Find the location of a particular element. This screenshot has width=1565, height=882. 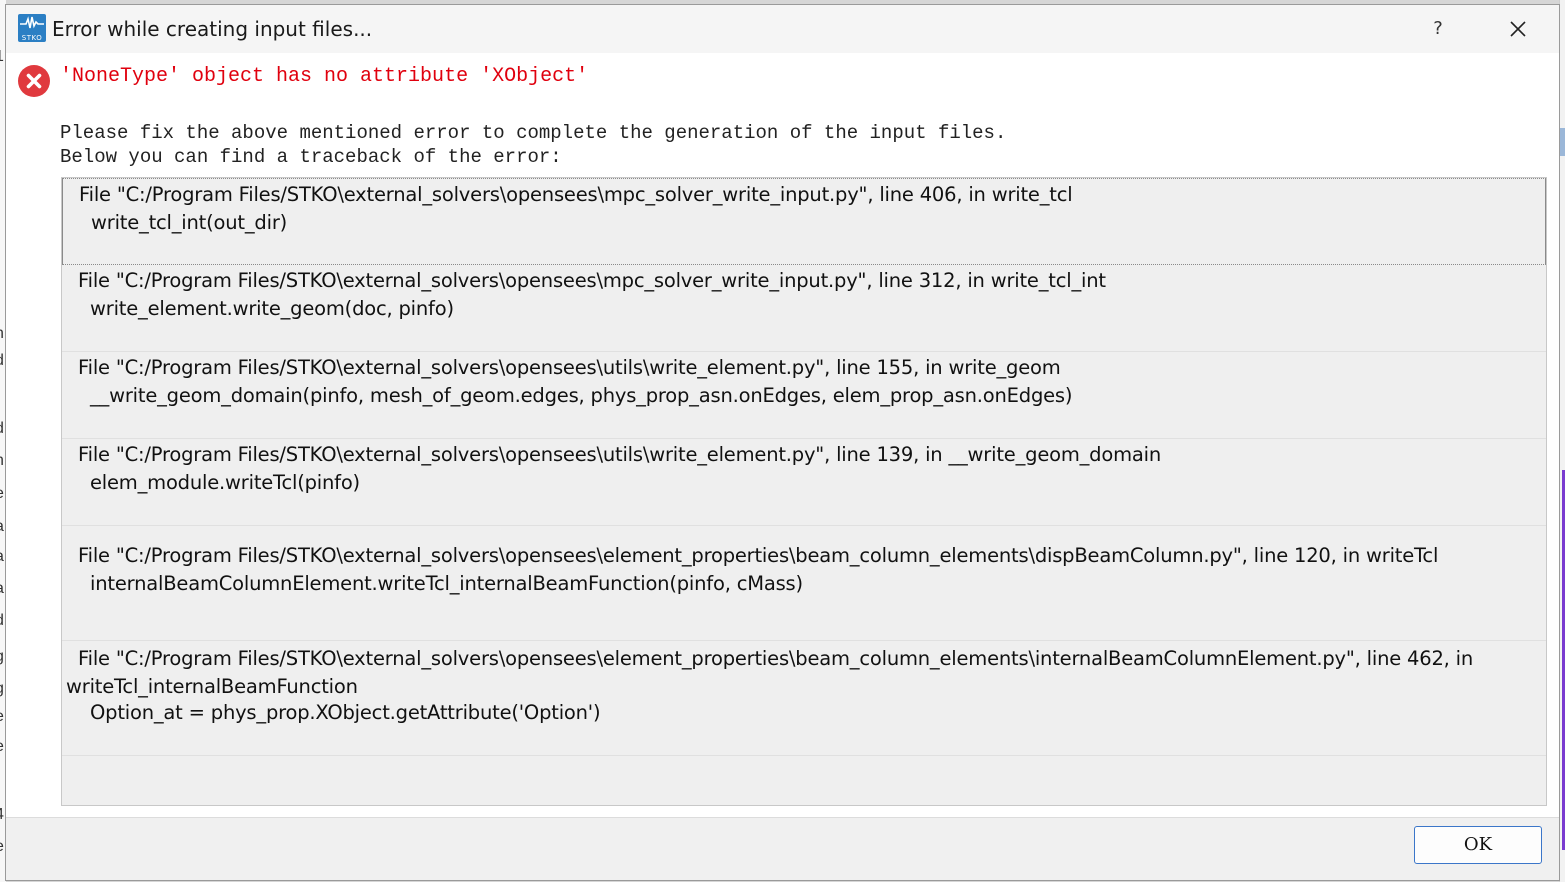

traceback-code-line: elem_module.writeTcl(pinfo) is located at coordinates (225, 482).